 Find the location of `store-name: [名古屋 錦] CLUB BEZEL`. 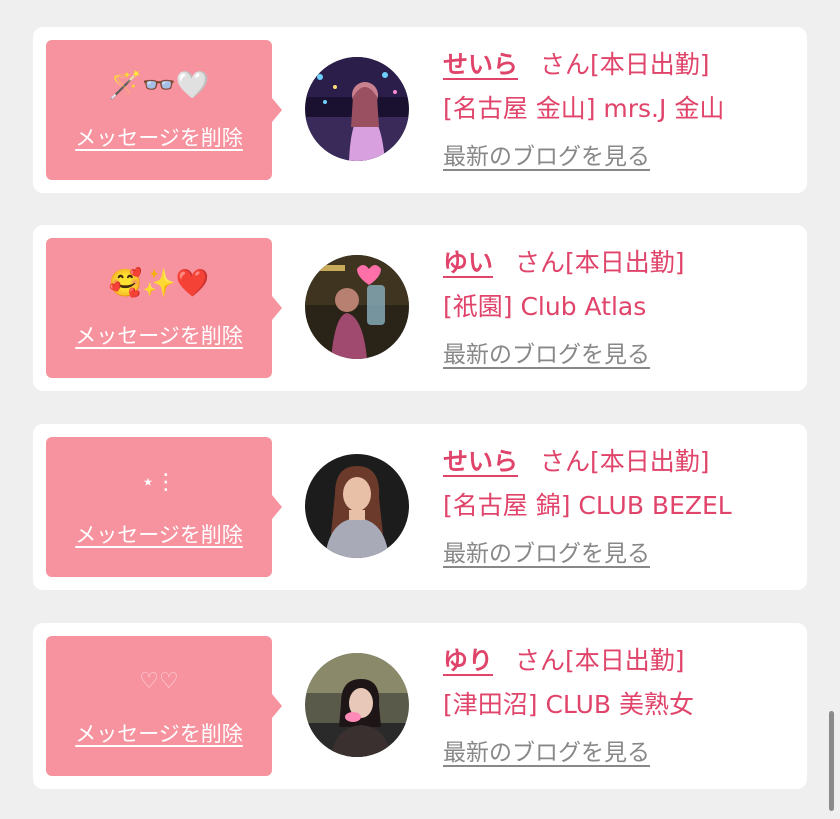

store-name: [名古屋 錦] CLUB BEZEL is located at coordinates (587, 505).